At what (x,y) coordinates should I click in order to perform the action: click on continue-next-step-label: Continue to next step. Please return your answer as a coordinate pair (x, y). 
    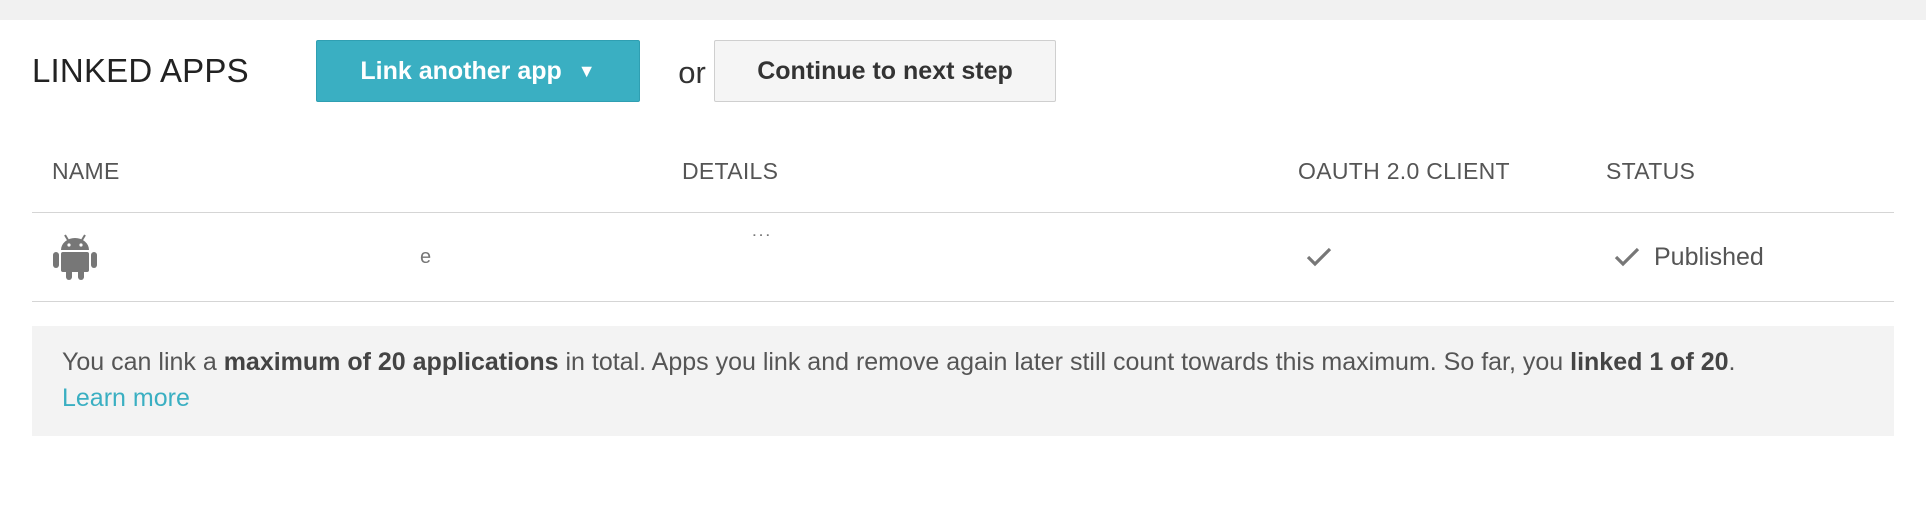
    Looking at the image, I should click on (885, 70).